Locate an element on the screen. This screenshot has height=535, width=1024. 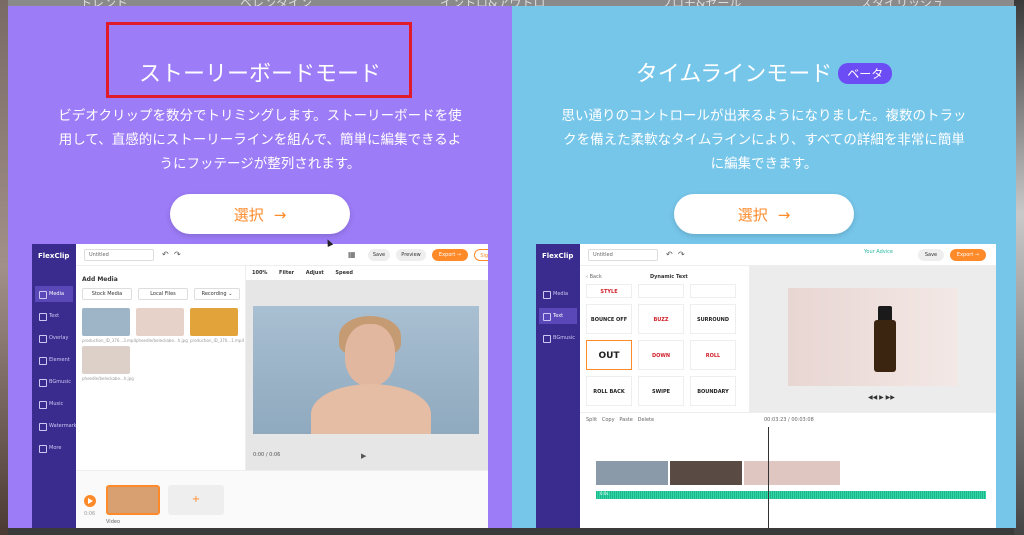
video-frame-serum-bottle is located at coordinates (873, 337).